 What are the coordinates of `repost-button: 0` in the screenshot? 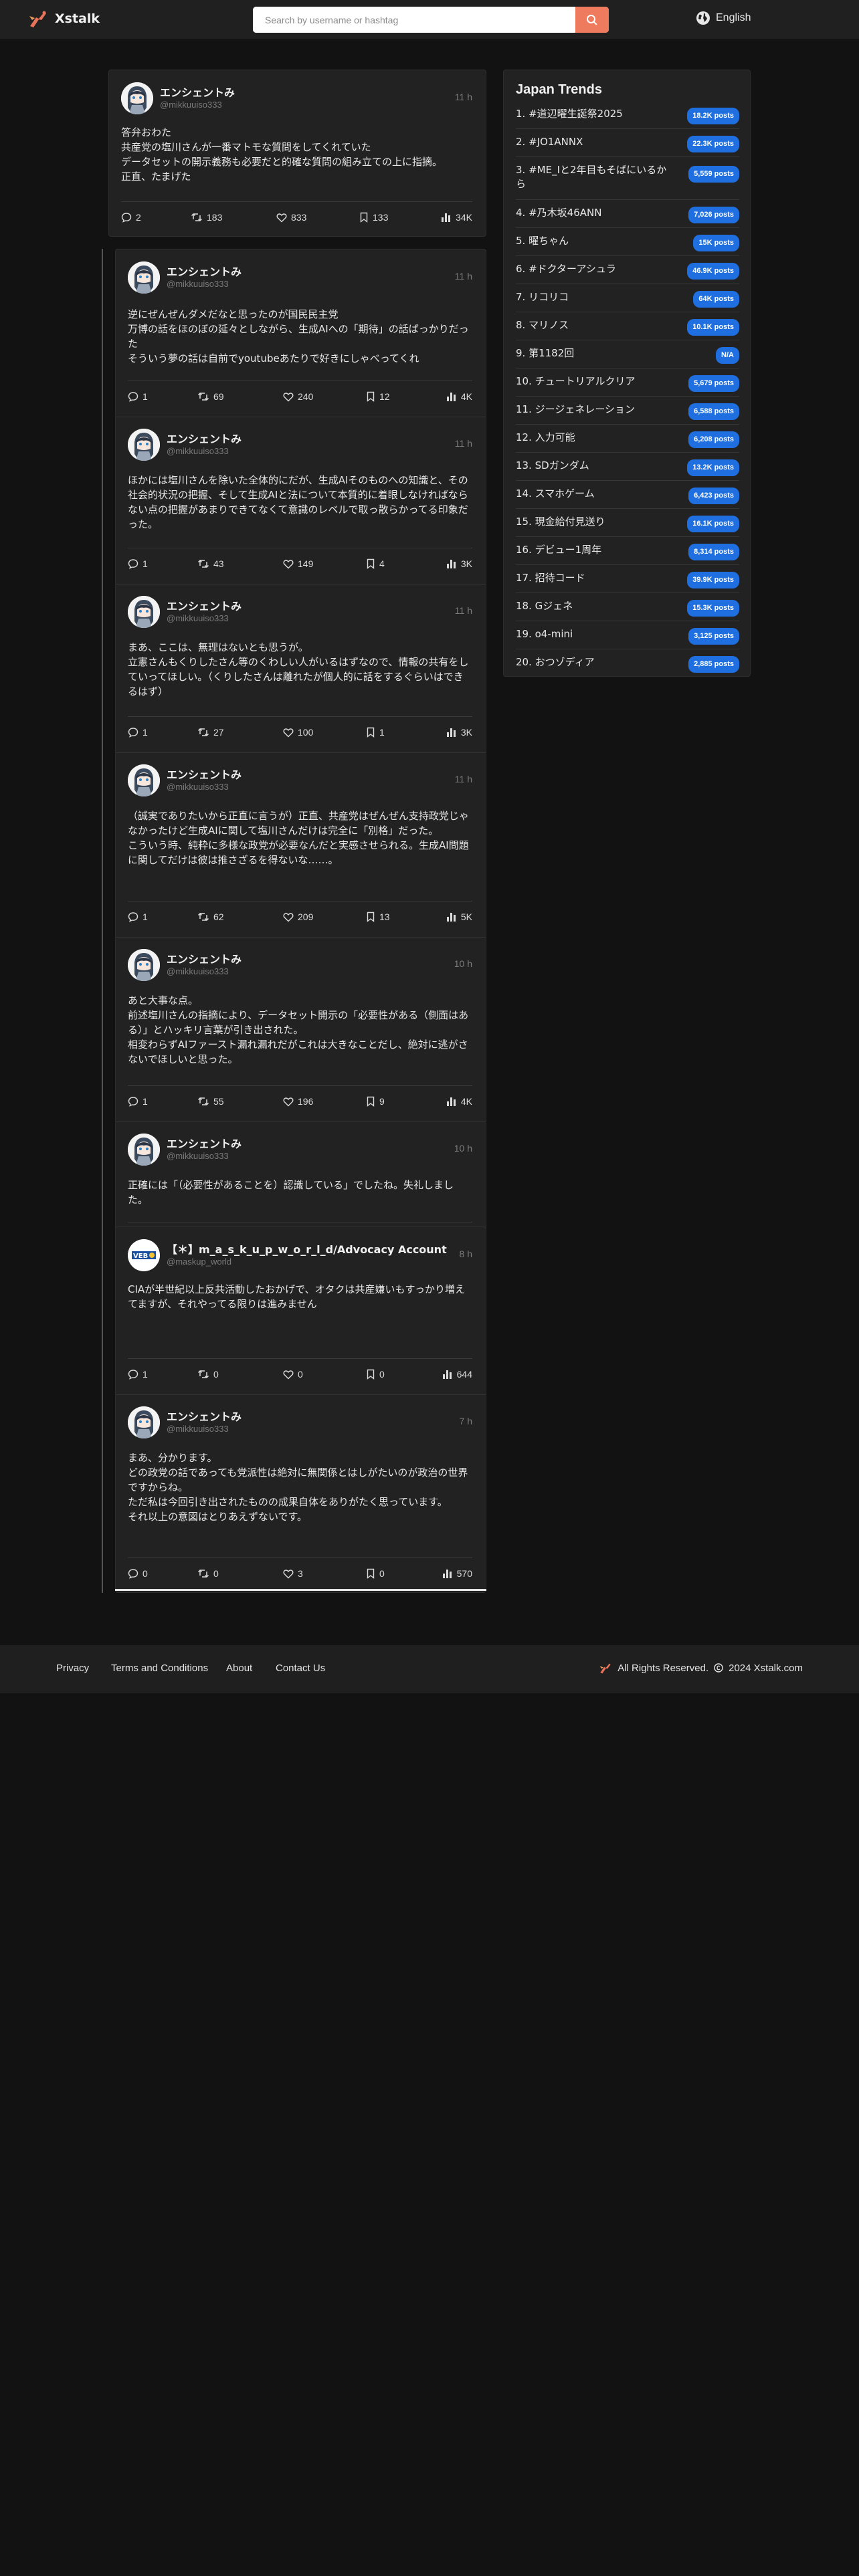 It's located at (208, 1574).